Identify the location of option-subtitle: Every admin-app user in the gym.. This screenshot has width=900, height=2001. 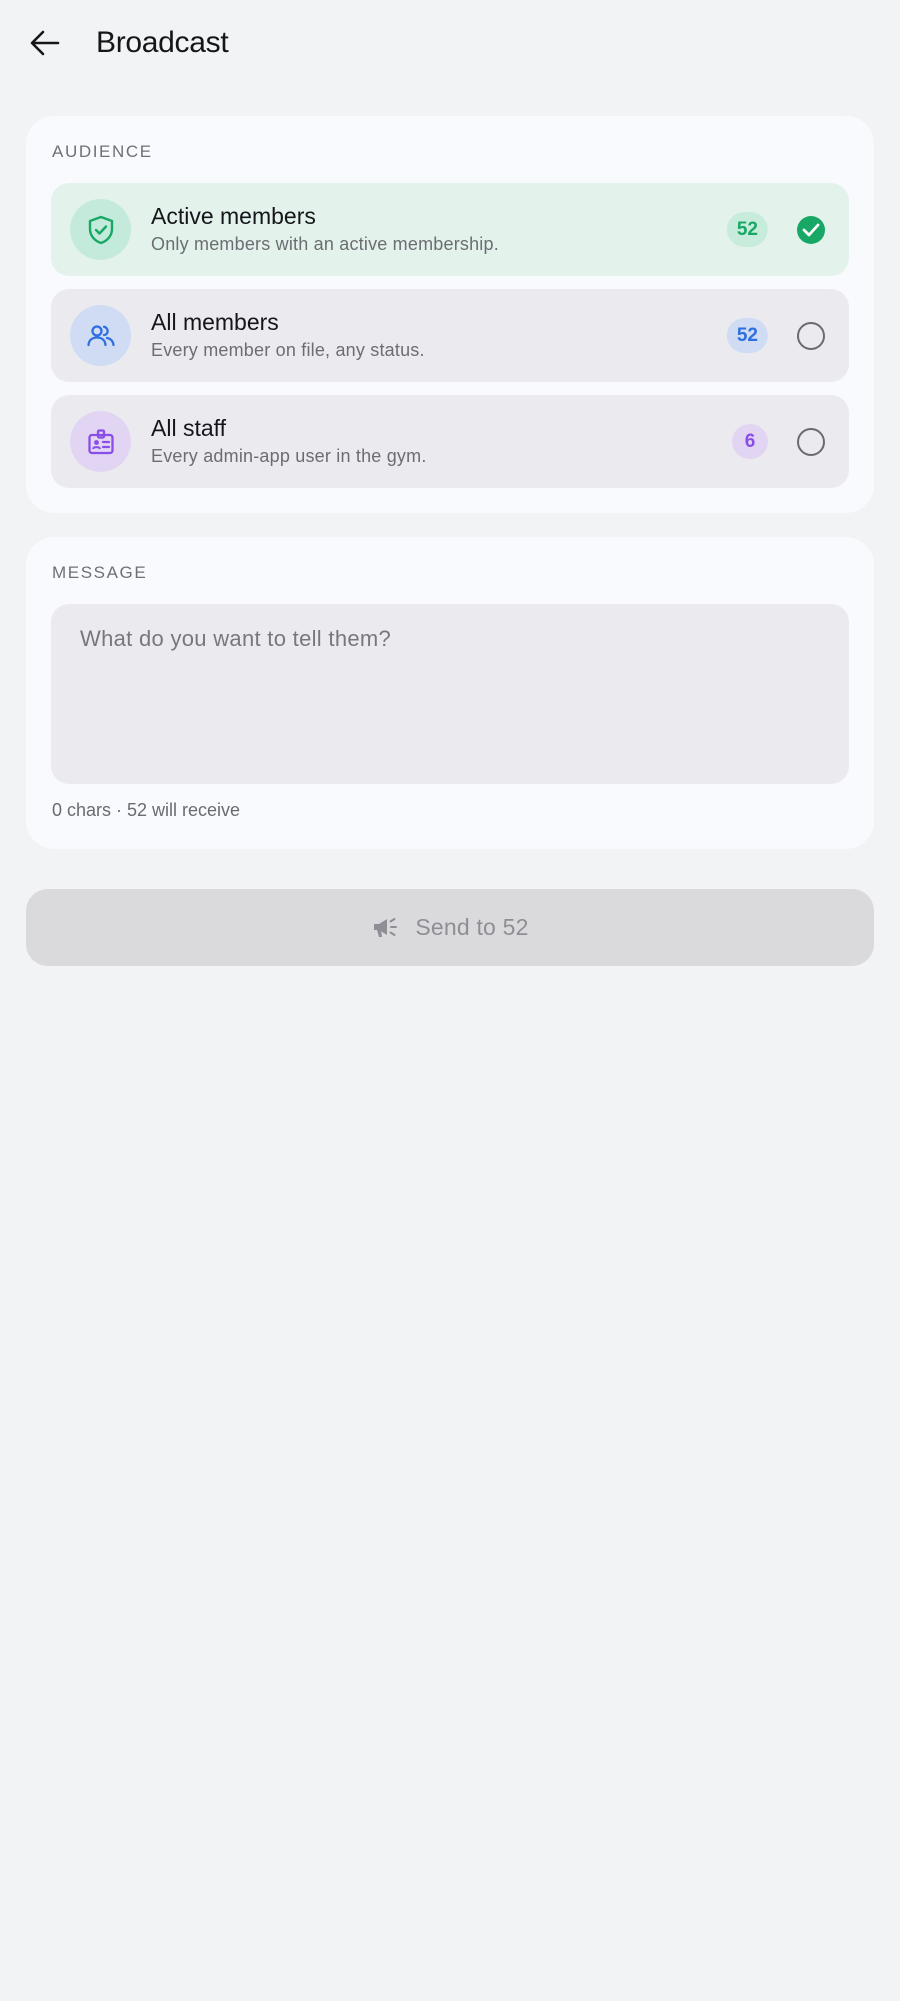
(289, 456).